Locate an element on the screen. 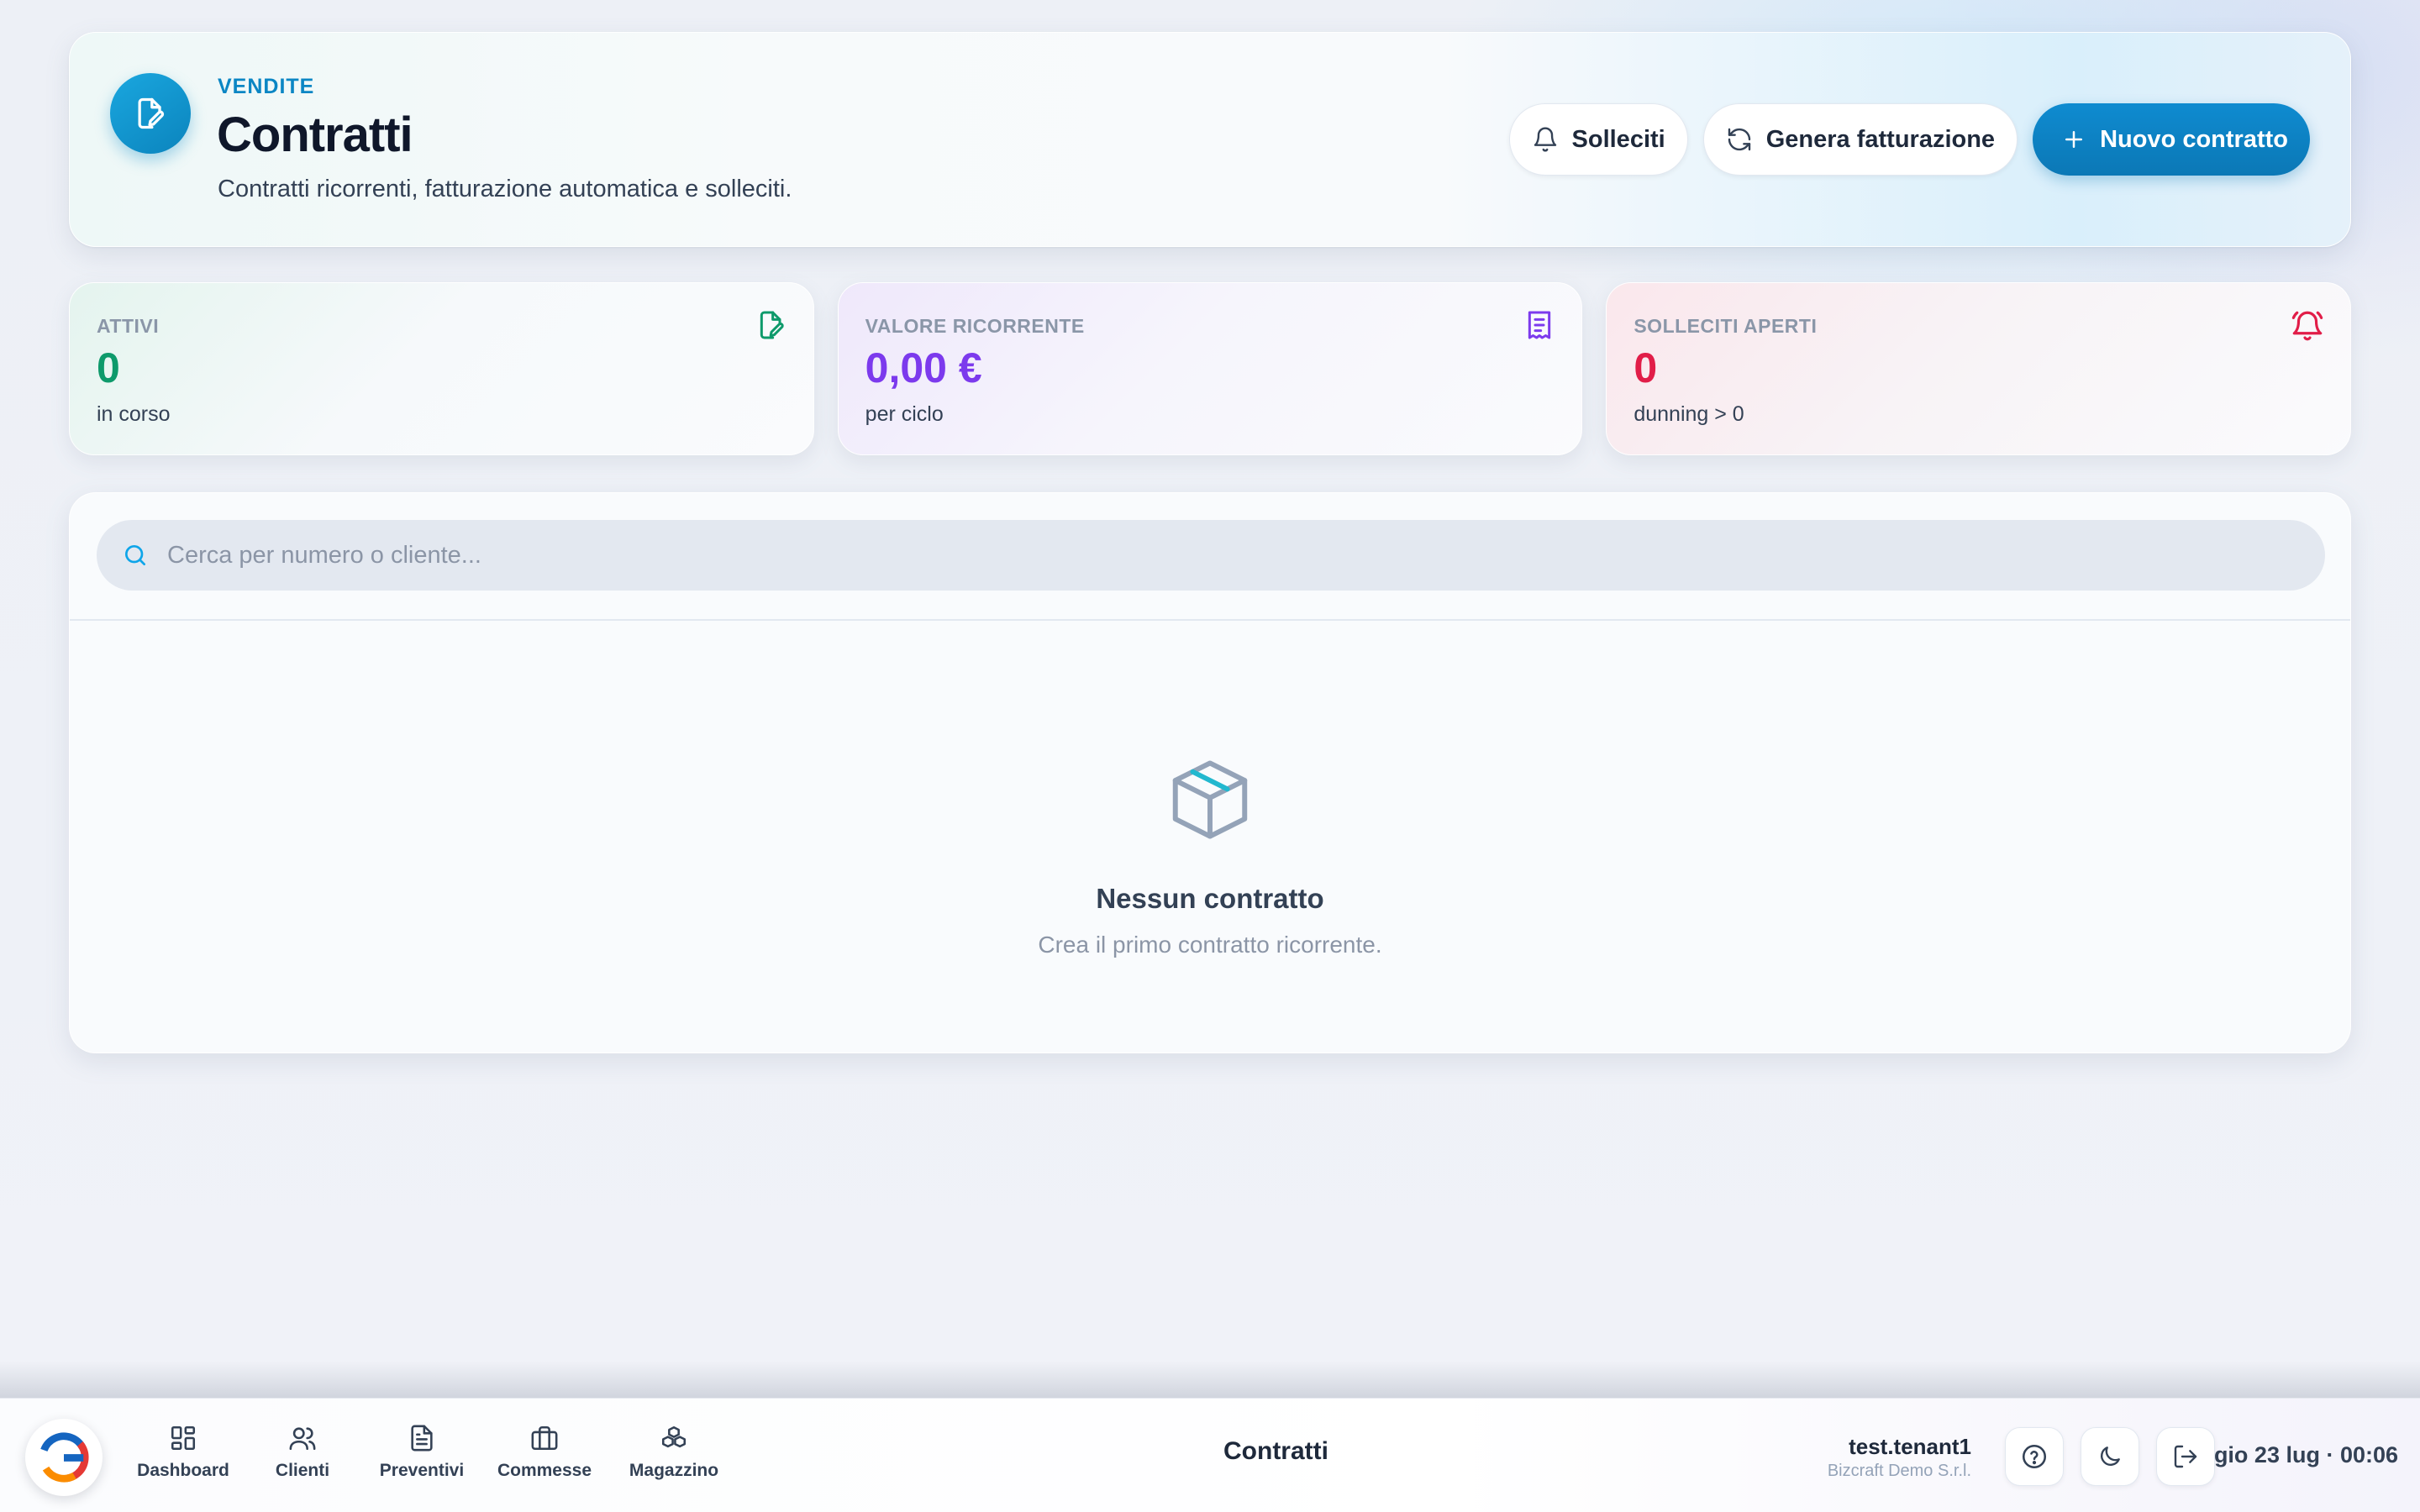 The height and width of the screenshot is (1512, 2420). user-info: test.tenant1 Bizcraft Demo S.r.l. is located at coordinates (1900, 1457).